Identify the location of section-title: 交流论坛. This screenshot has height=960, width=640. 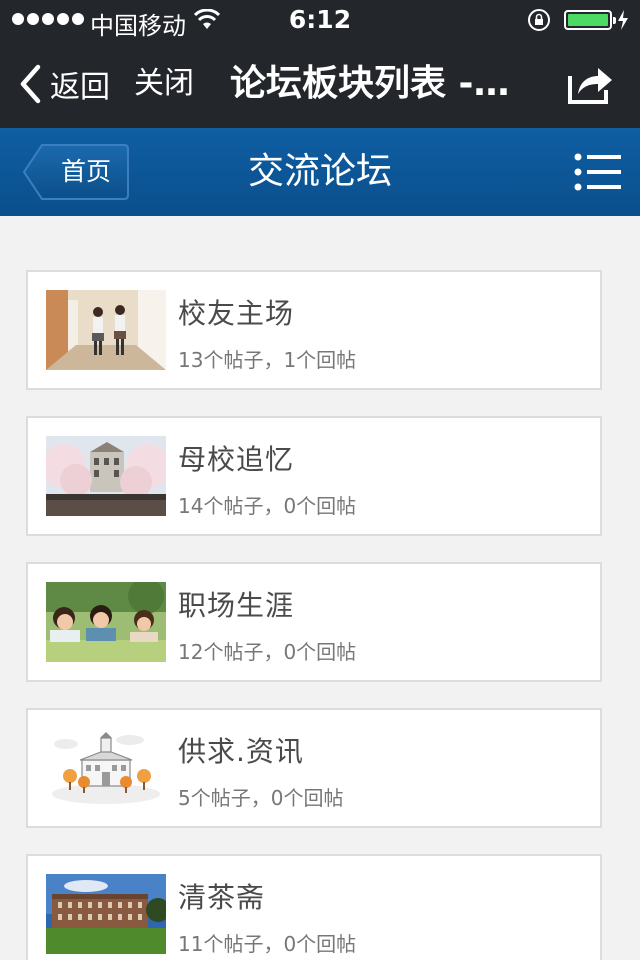
(319, 171).